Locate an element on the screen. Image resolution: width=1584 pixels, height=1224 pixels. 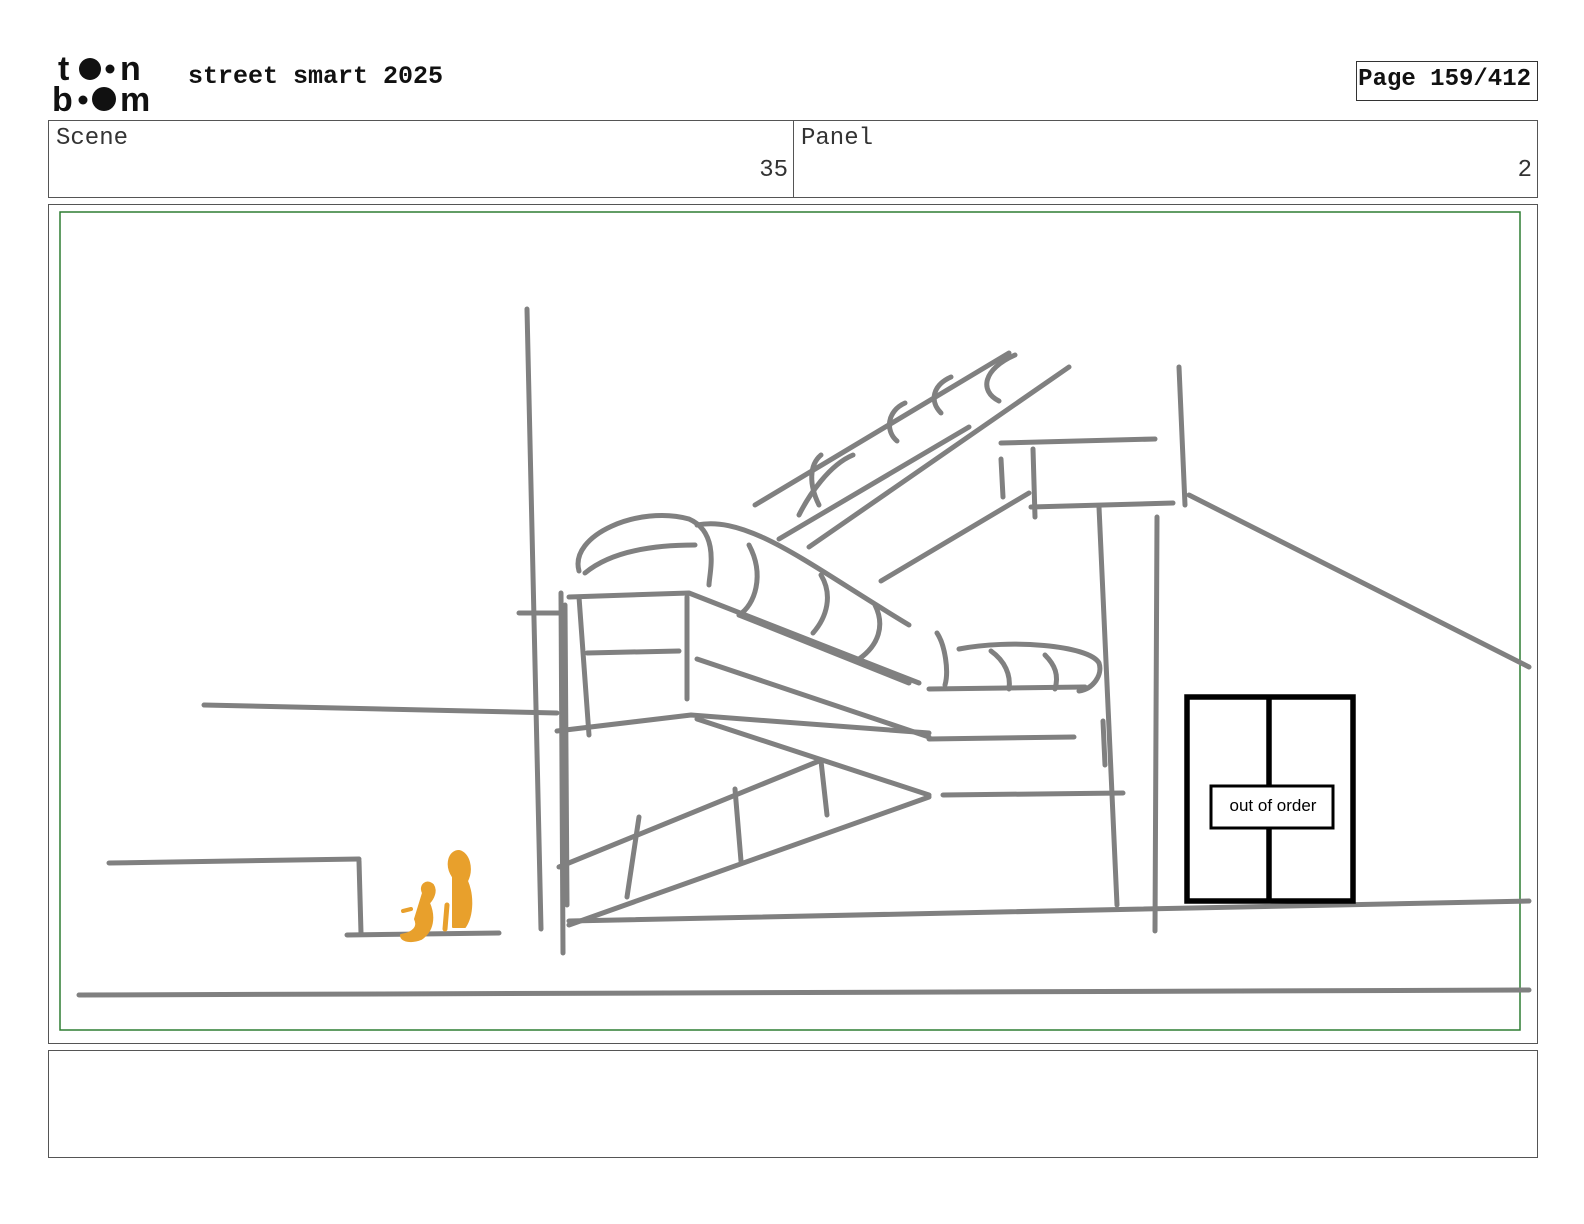
svg-text: b is located at coordinates (62, 97).